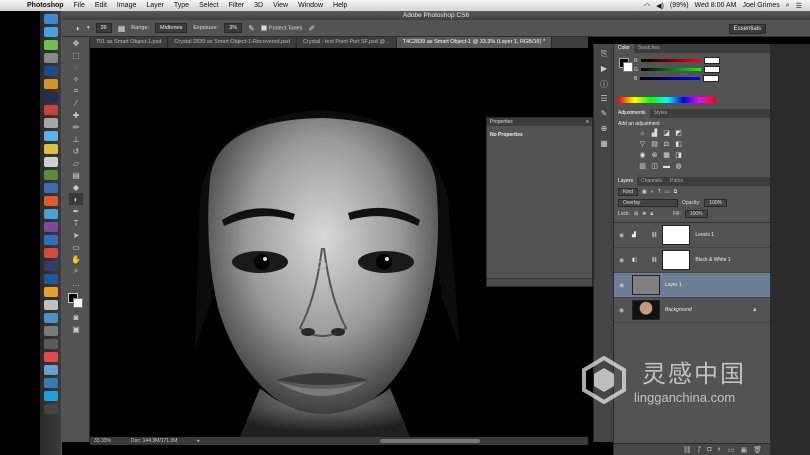 The height and width of the screenshot is (455, 810). I want to click on blue-value, so click(711, 78).